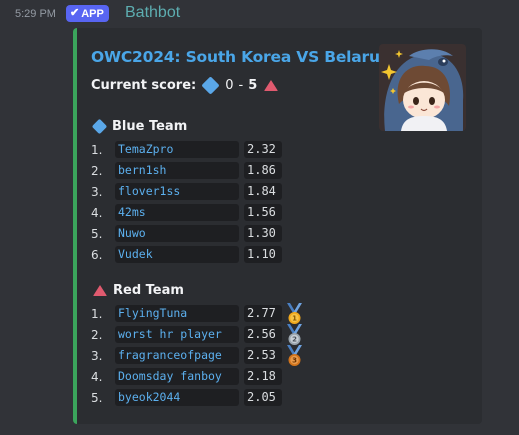 The height and width of the screenshot is (435, 519). What do you see at coordinates (177, 254) in the screenshot?
I see `player-name: Vudek` at bounding box center [177, 254].